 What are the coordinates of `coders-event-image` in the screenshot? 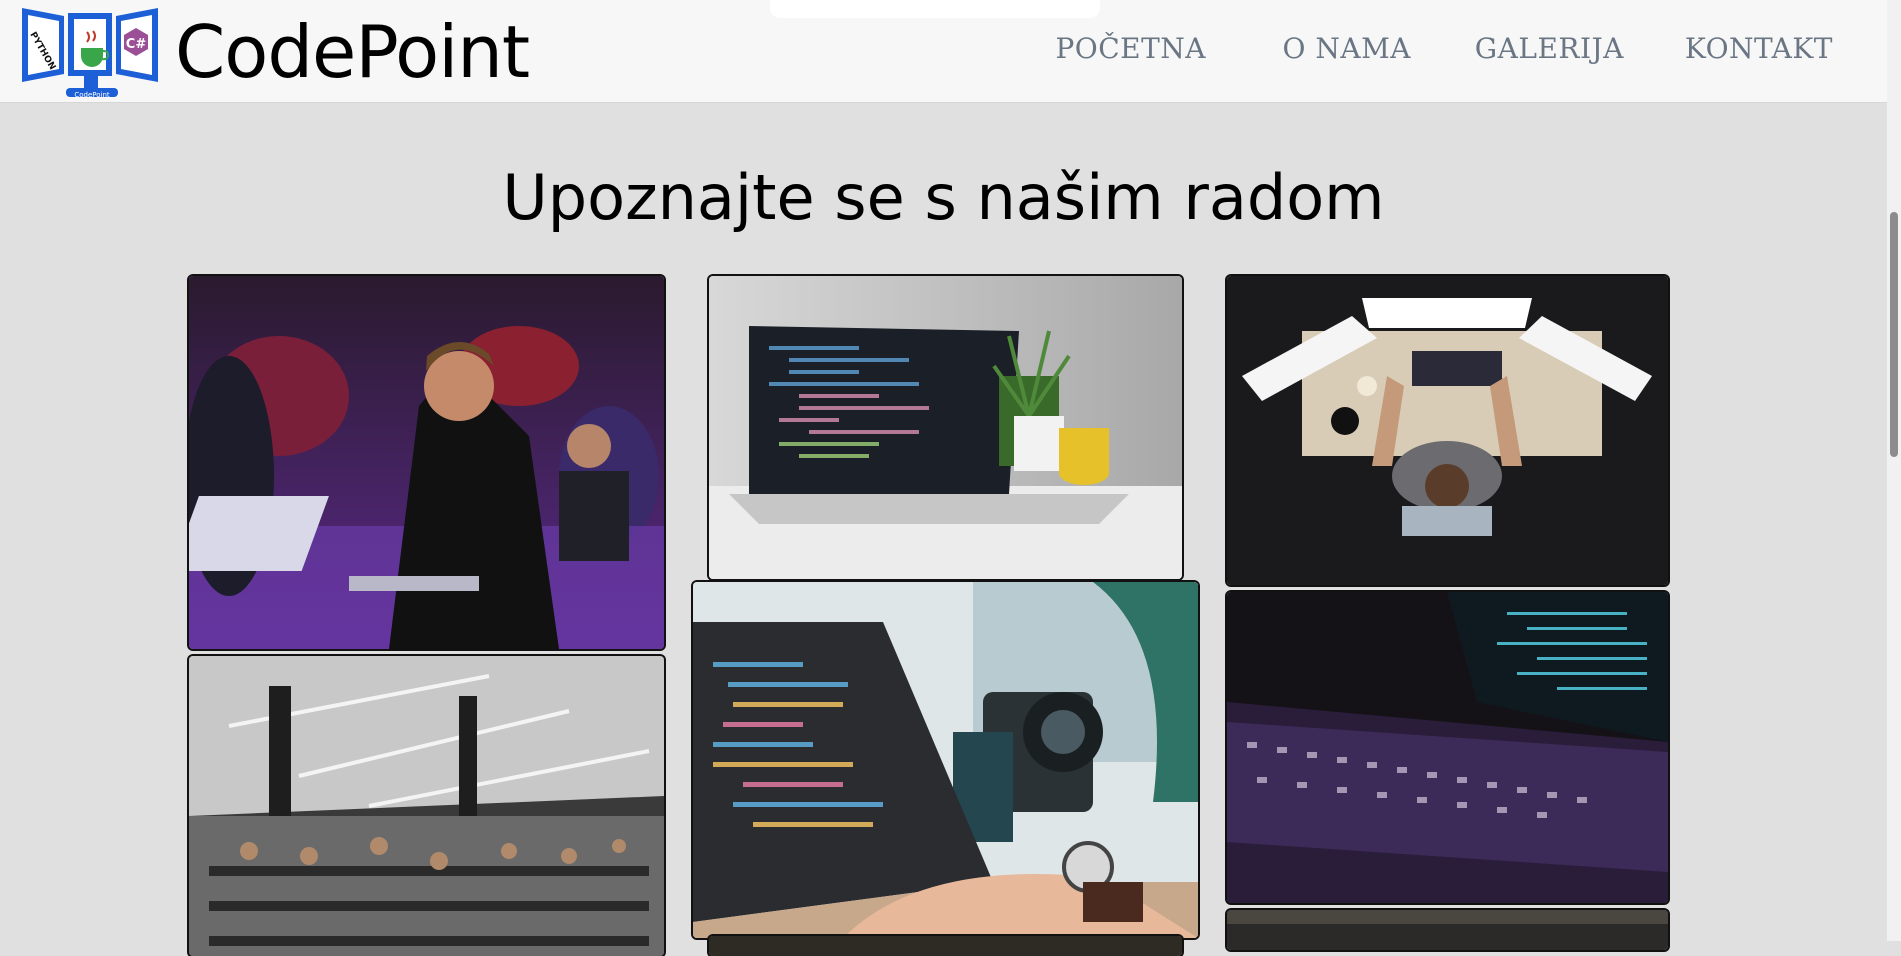 It's located at (426, 462).